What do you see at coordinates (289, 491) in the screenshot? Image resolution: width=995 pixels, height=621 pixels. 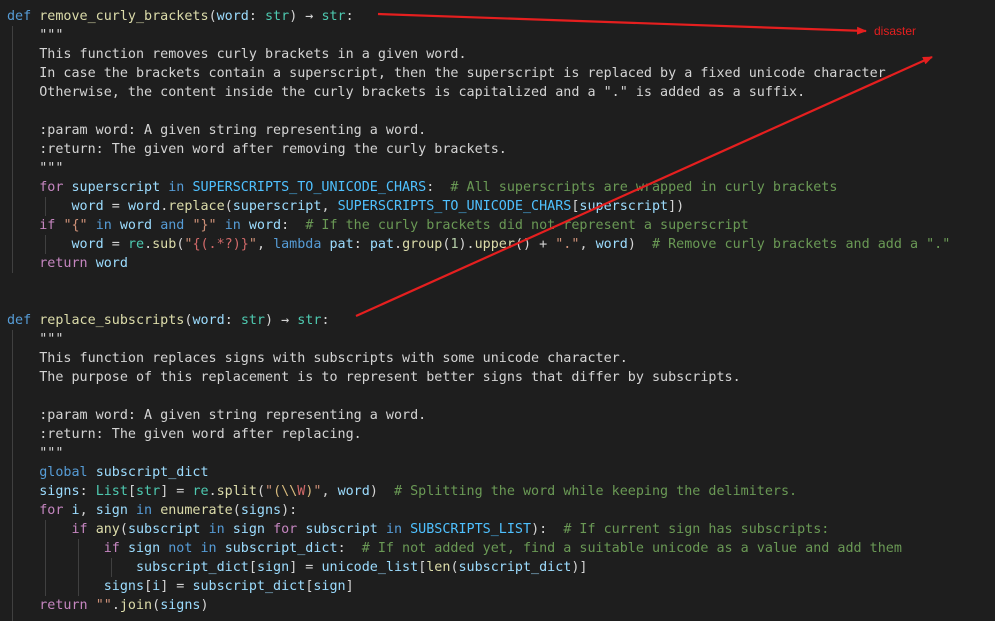 I see `escape-sequence: \\` at bounding box center [289, 491].